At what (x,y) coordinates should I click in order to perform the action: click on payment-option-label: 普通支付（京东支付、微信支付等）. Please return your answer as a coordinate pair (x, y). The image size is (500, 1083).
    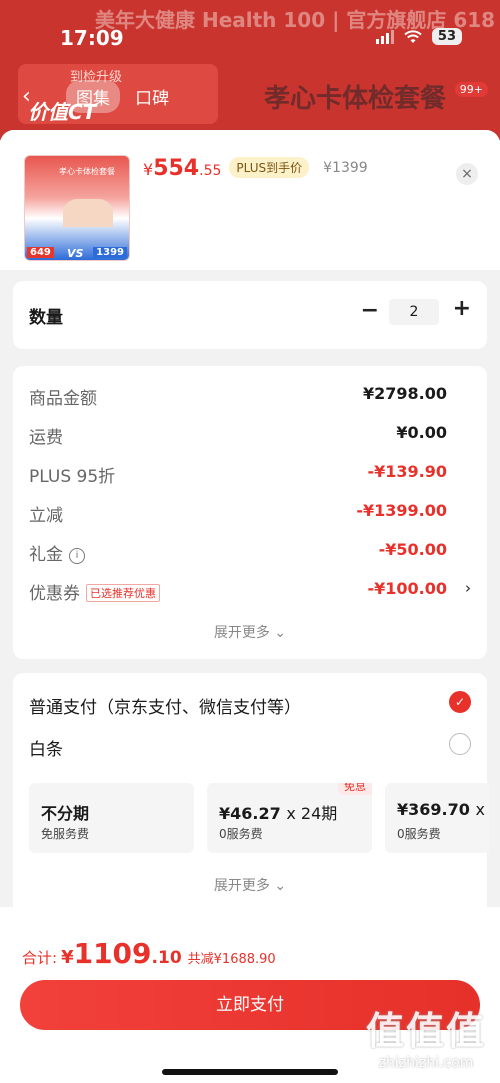
    Looking at the image, I should click on (165, 708).